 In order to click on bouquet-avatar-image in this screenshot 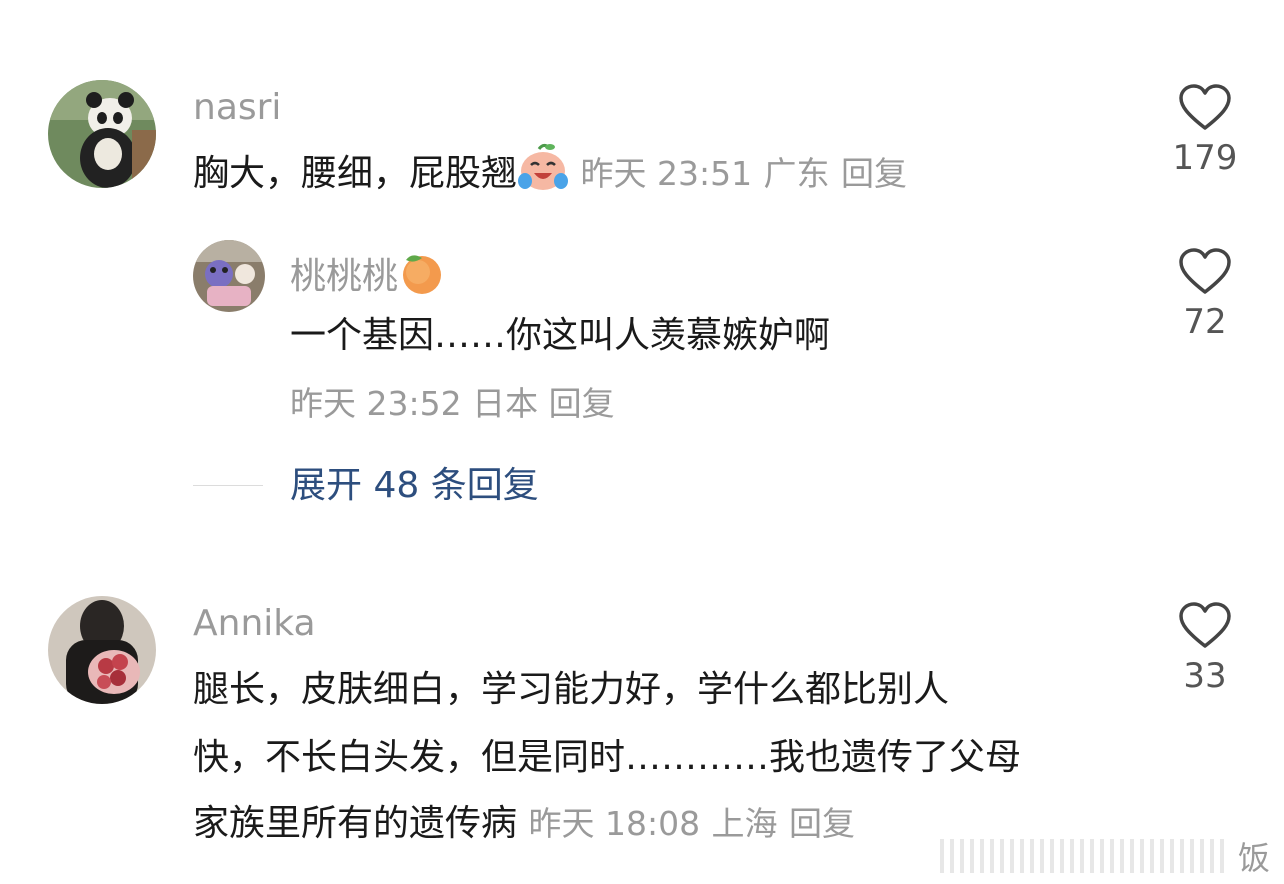, I will do `click(102, 650)`.